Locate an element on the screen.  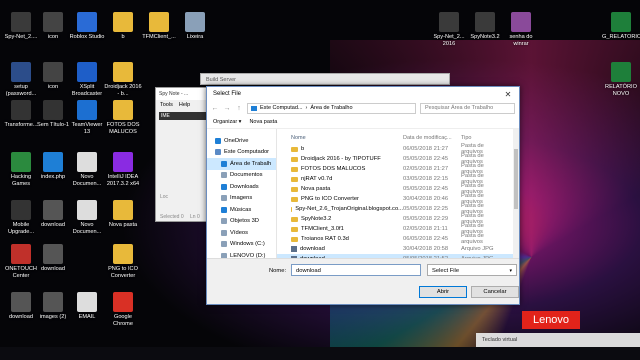
nav-item: Este Computador is located at coordinates (241, 153).